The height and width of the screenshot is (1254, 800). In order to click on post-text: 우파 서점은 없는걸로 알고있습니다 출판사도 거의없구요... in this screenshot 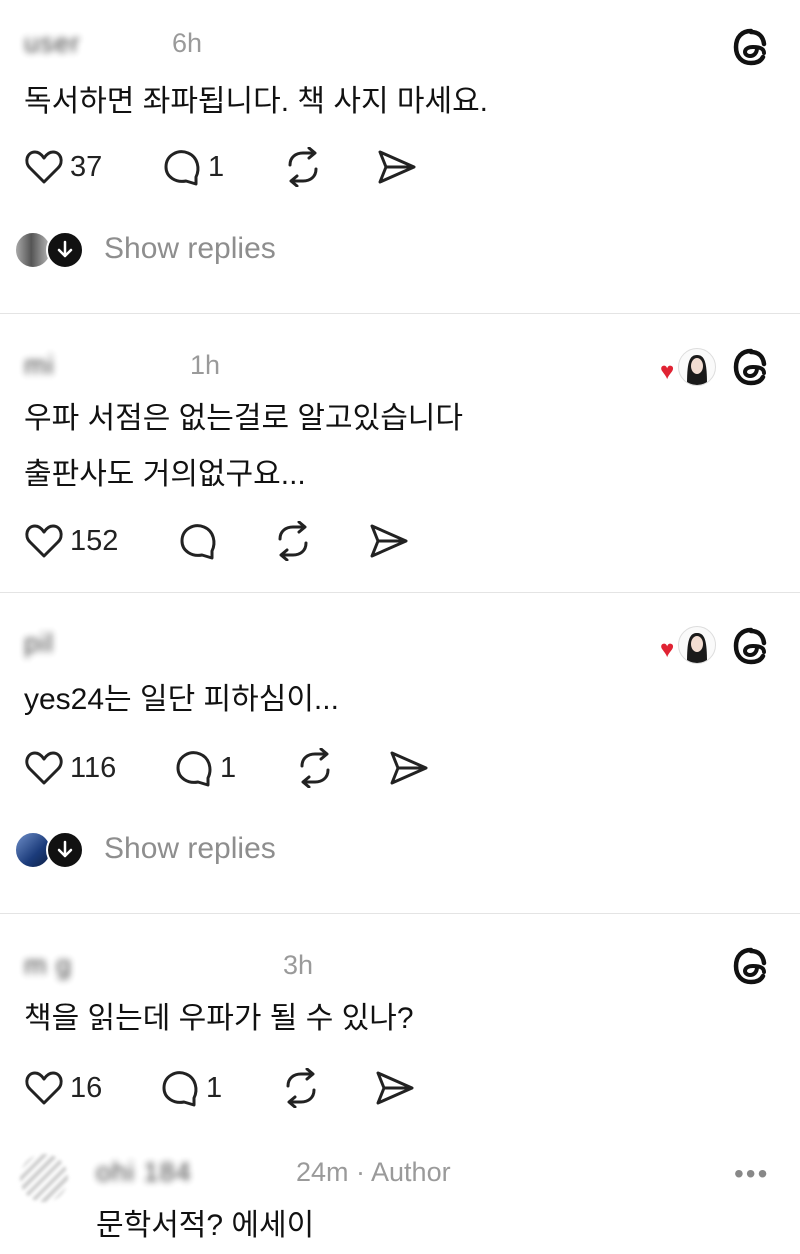, I will do `click(244, 446)`.